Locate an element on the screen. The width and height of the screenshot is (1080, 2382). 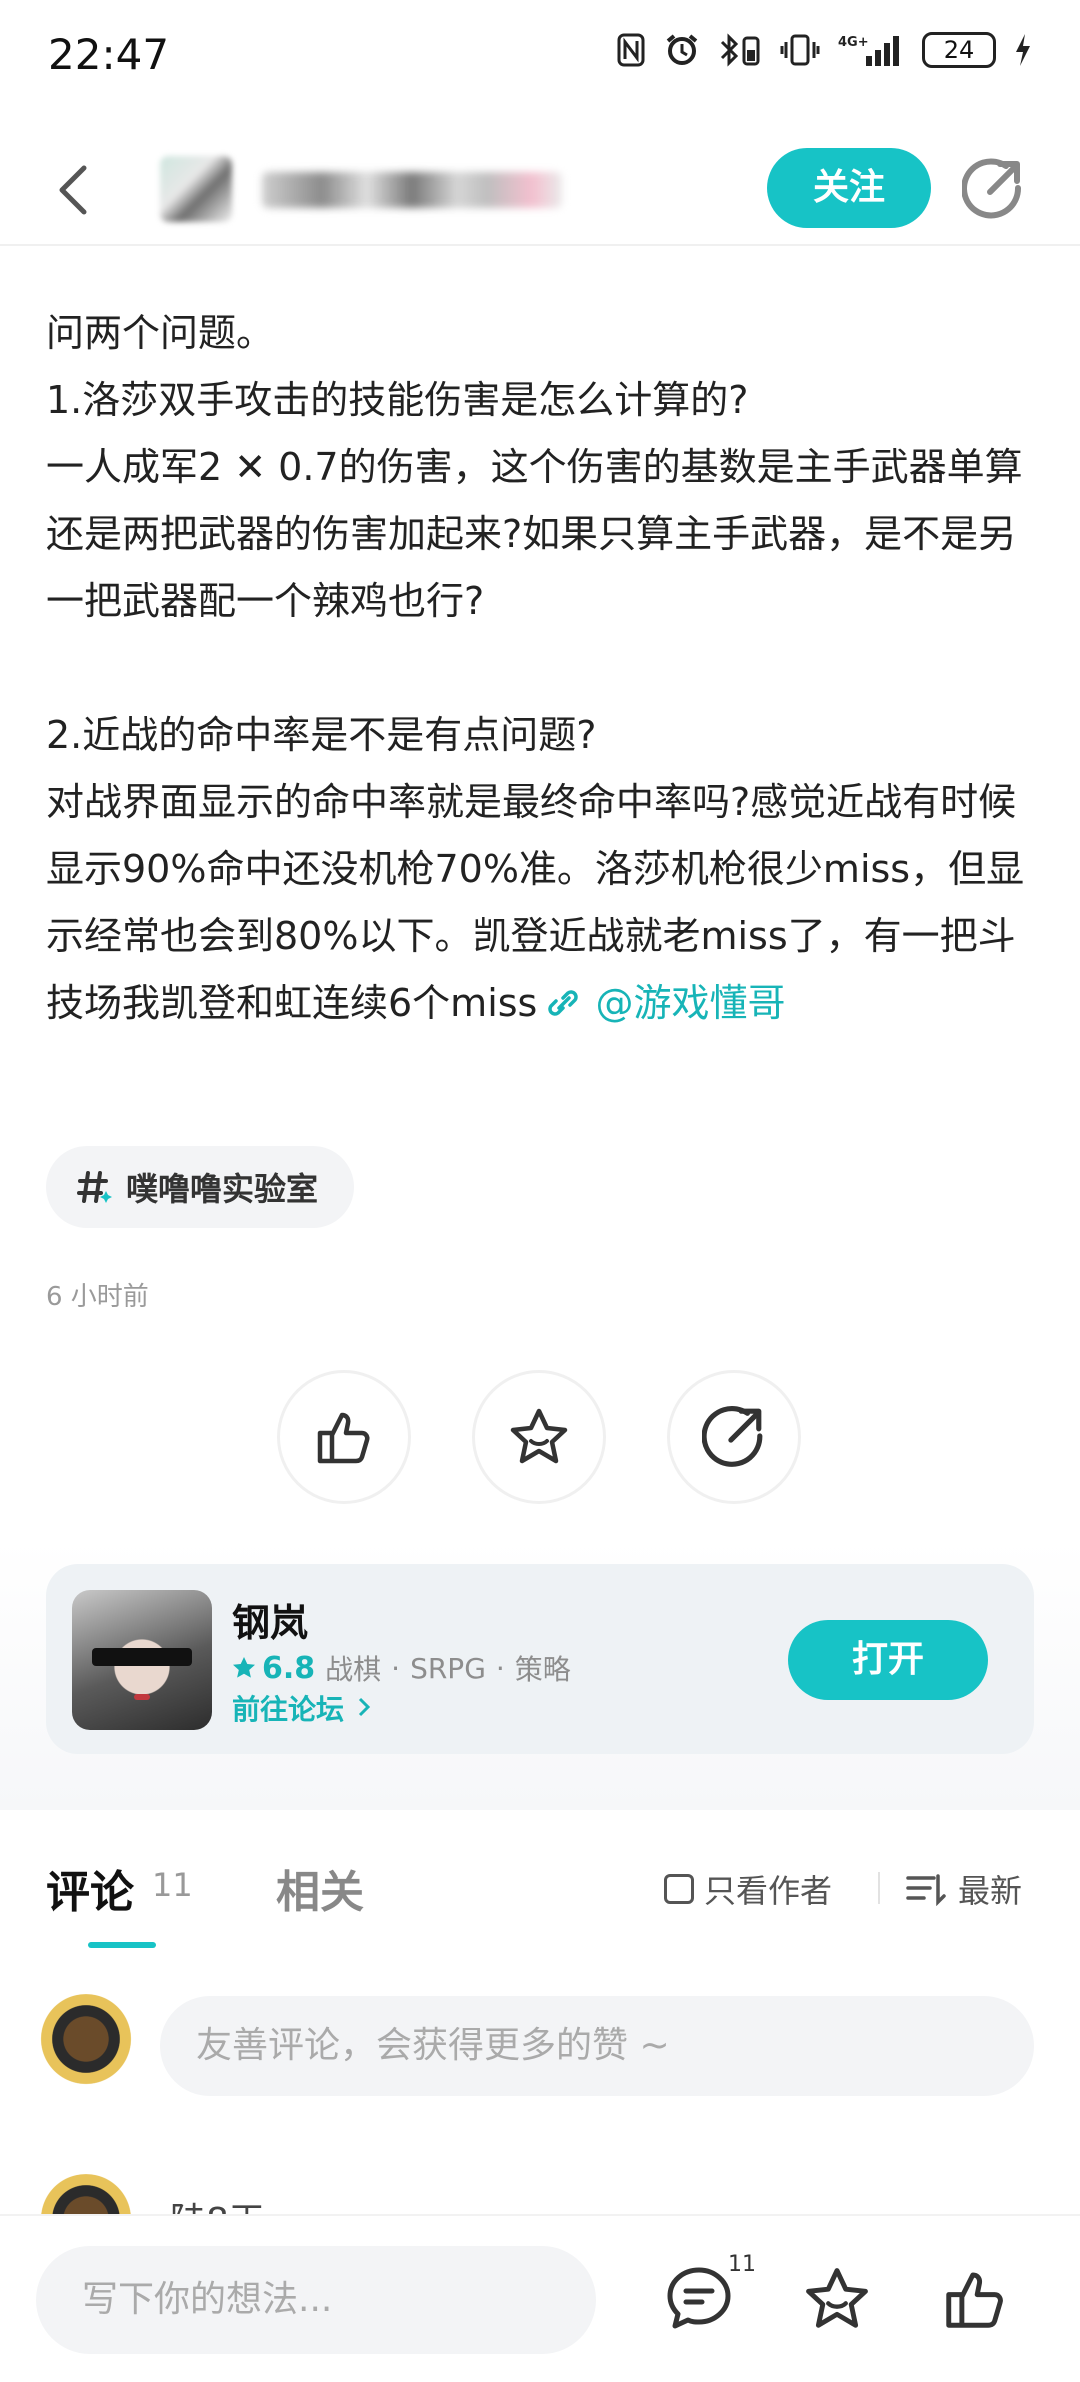
svg-text: 4G+ is located at coordinates (853, 42).